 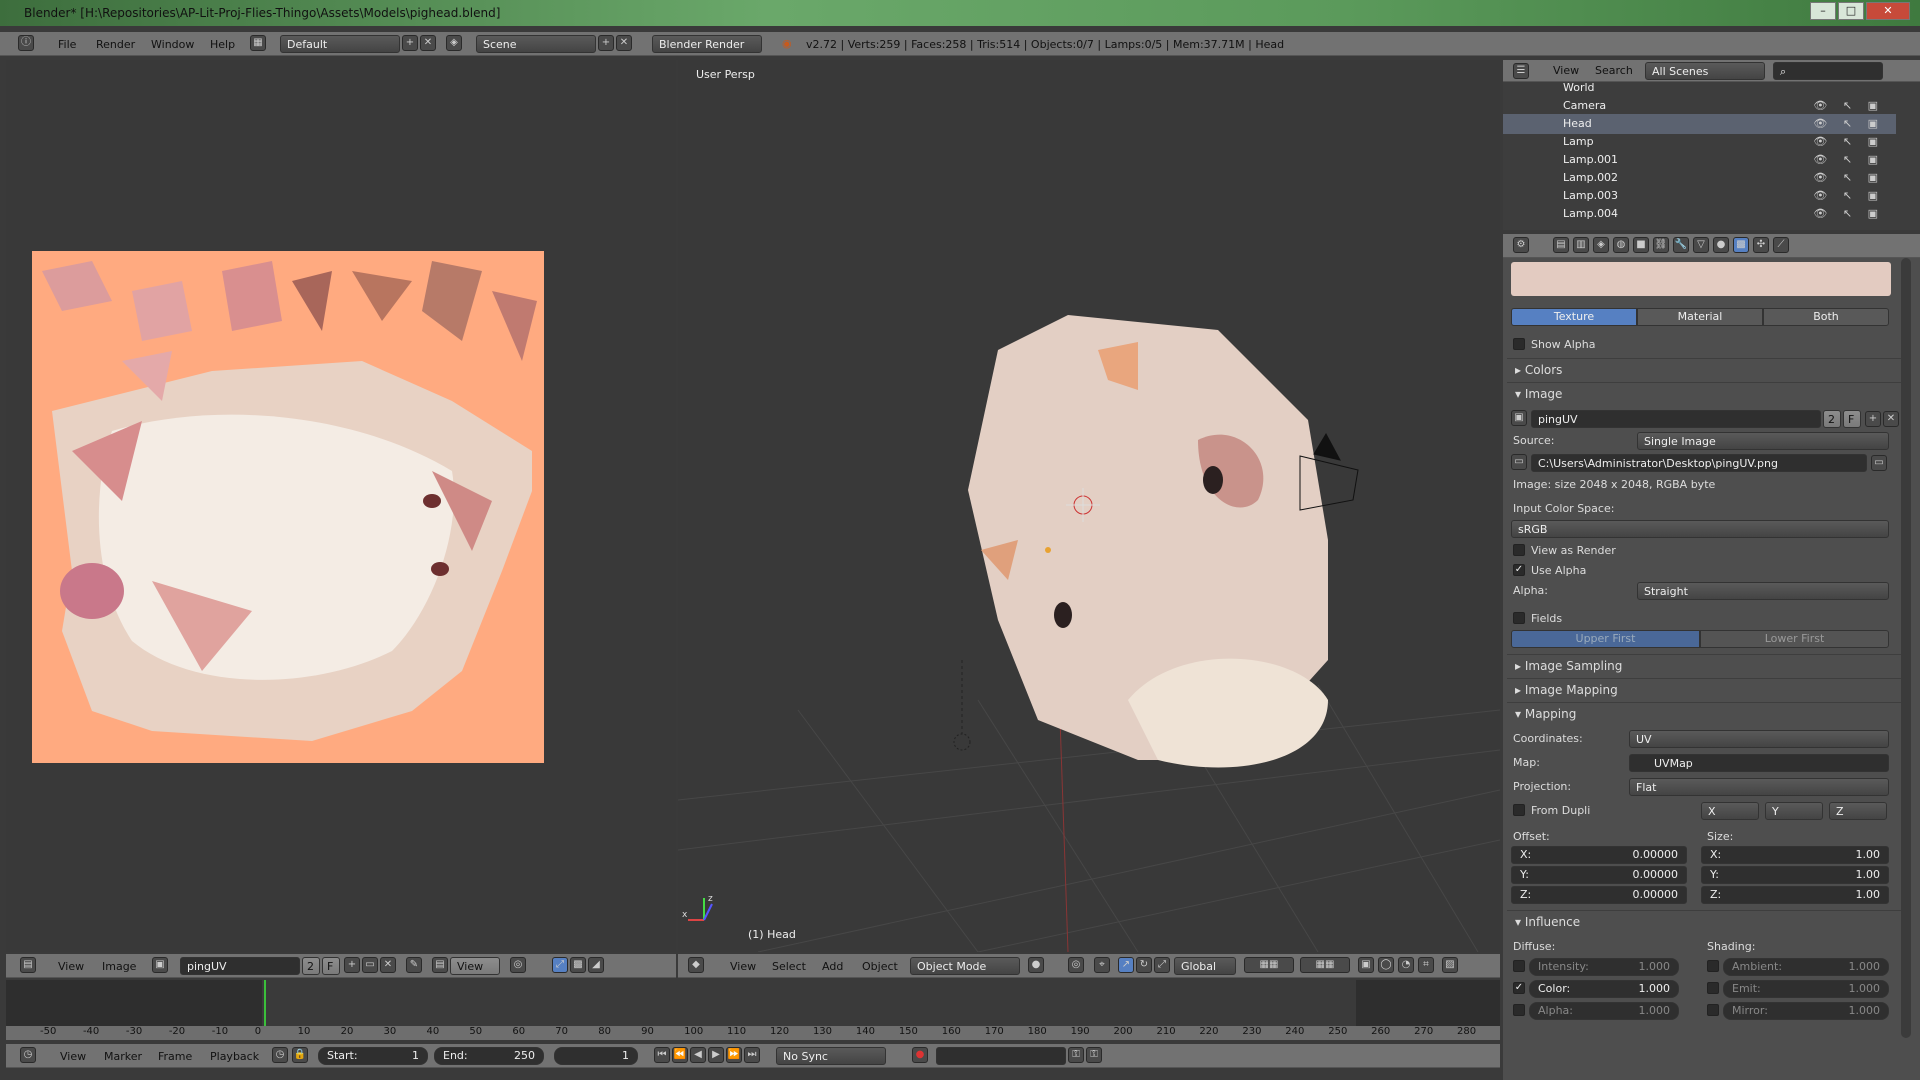 I want to click on lower-first-button: Lower First, so click(x=1794, y=639).